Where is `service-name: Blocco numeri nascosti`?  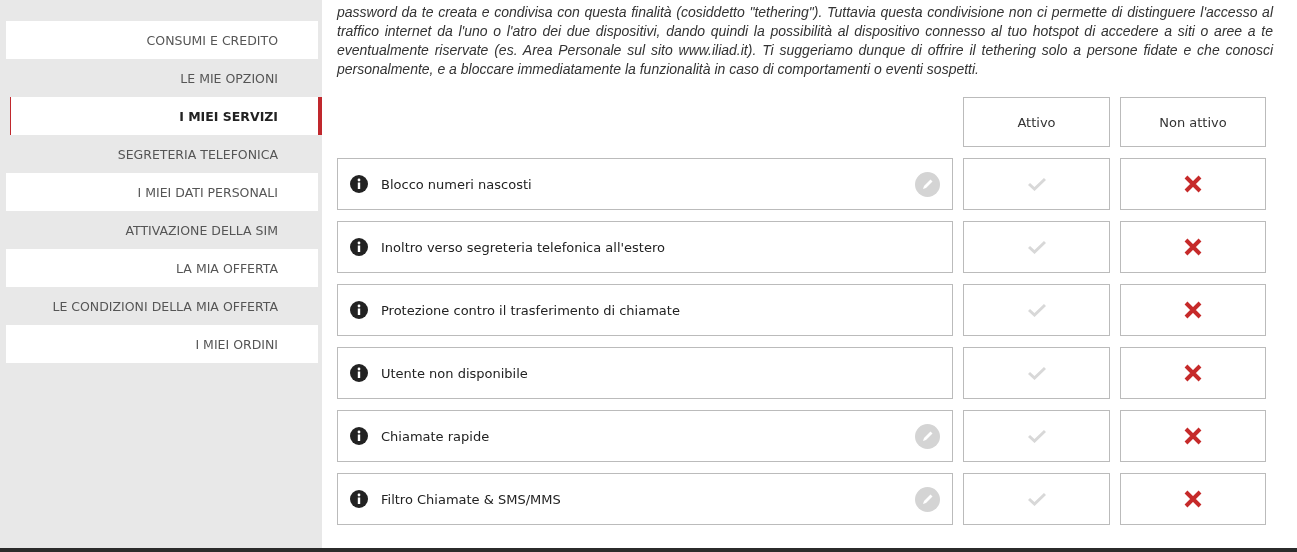 service-name: Blocco numeri nascosti is located at coordinates (457, 184).